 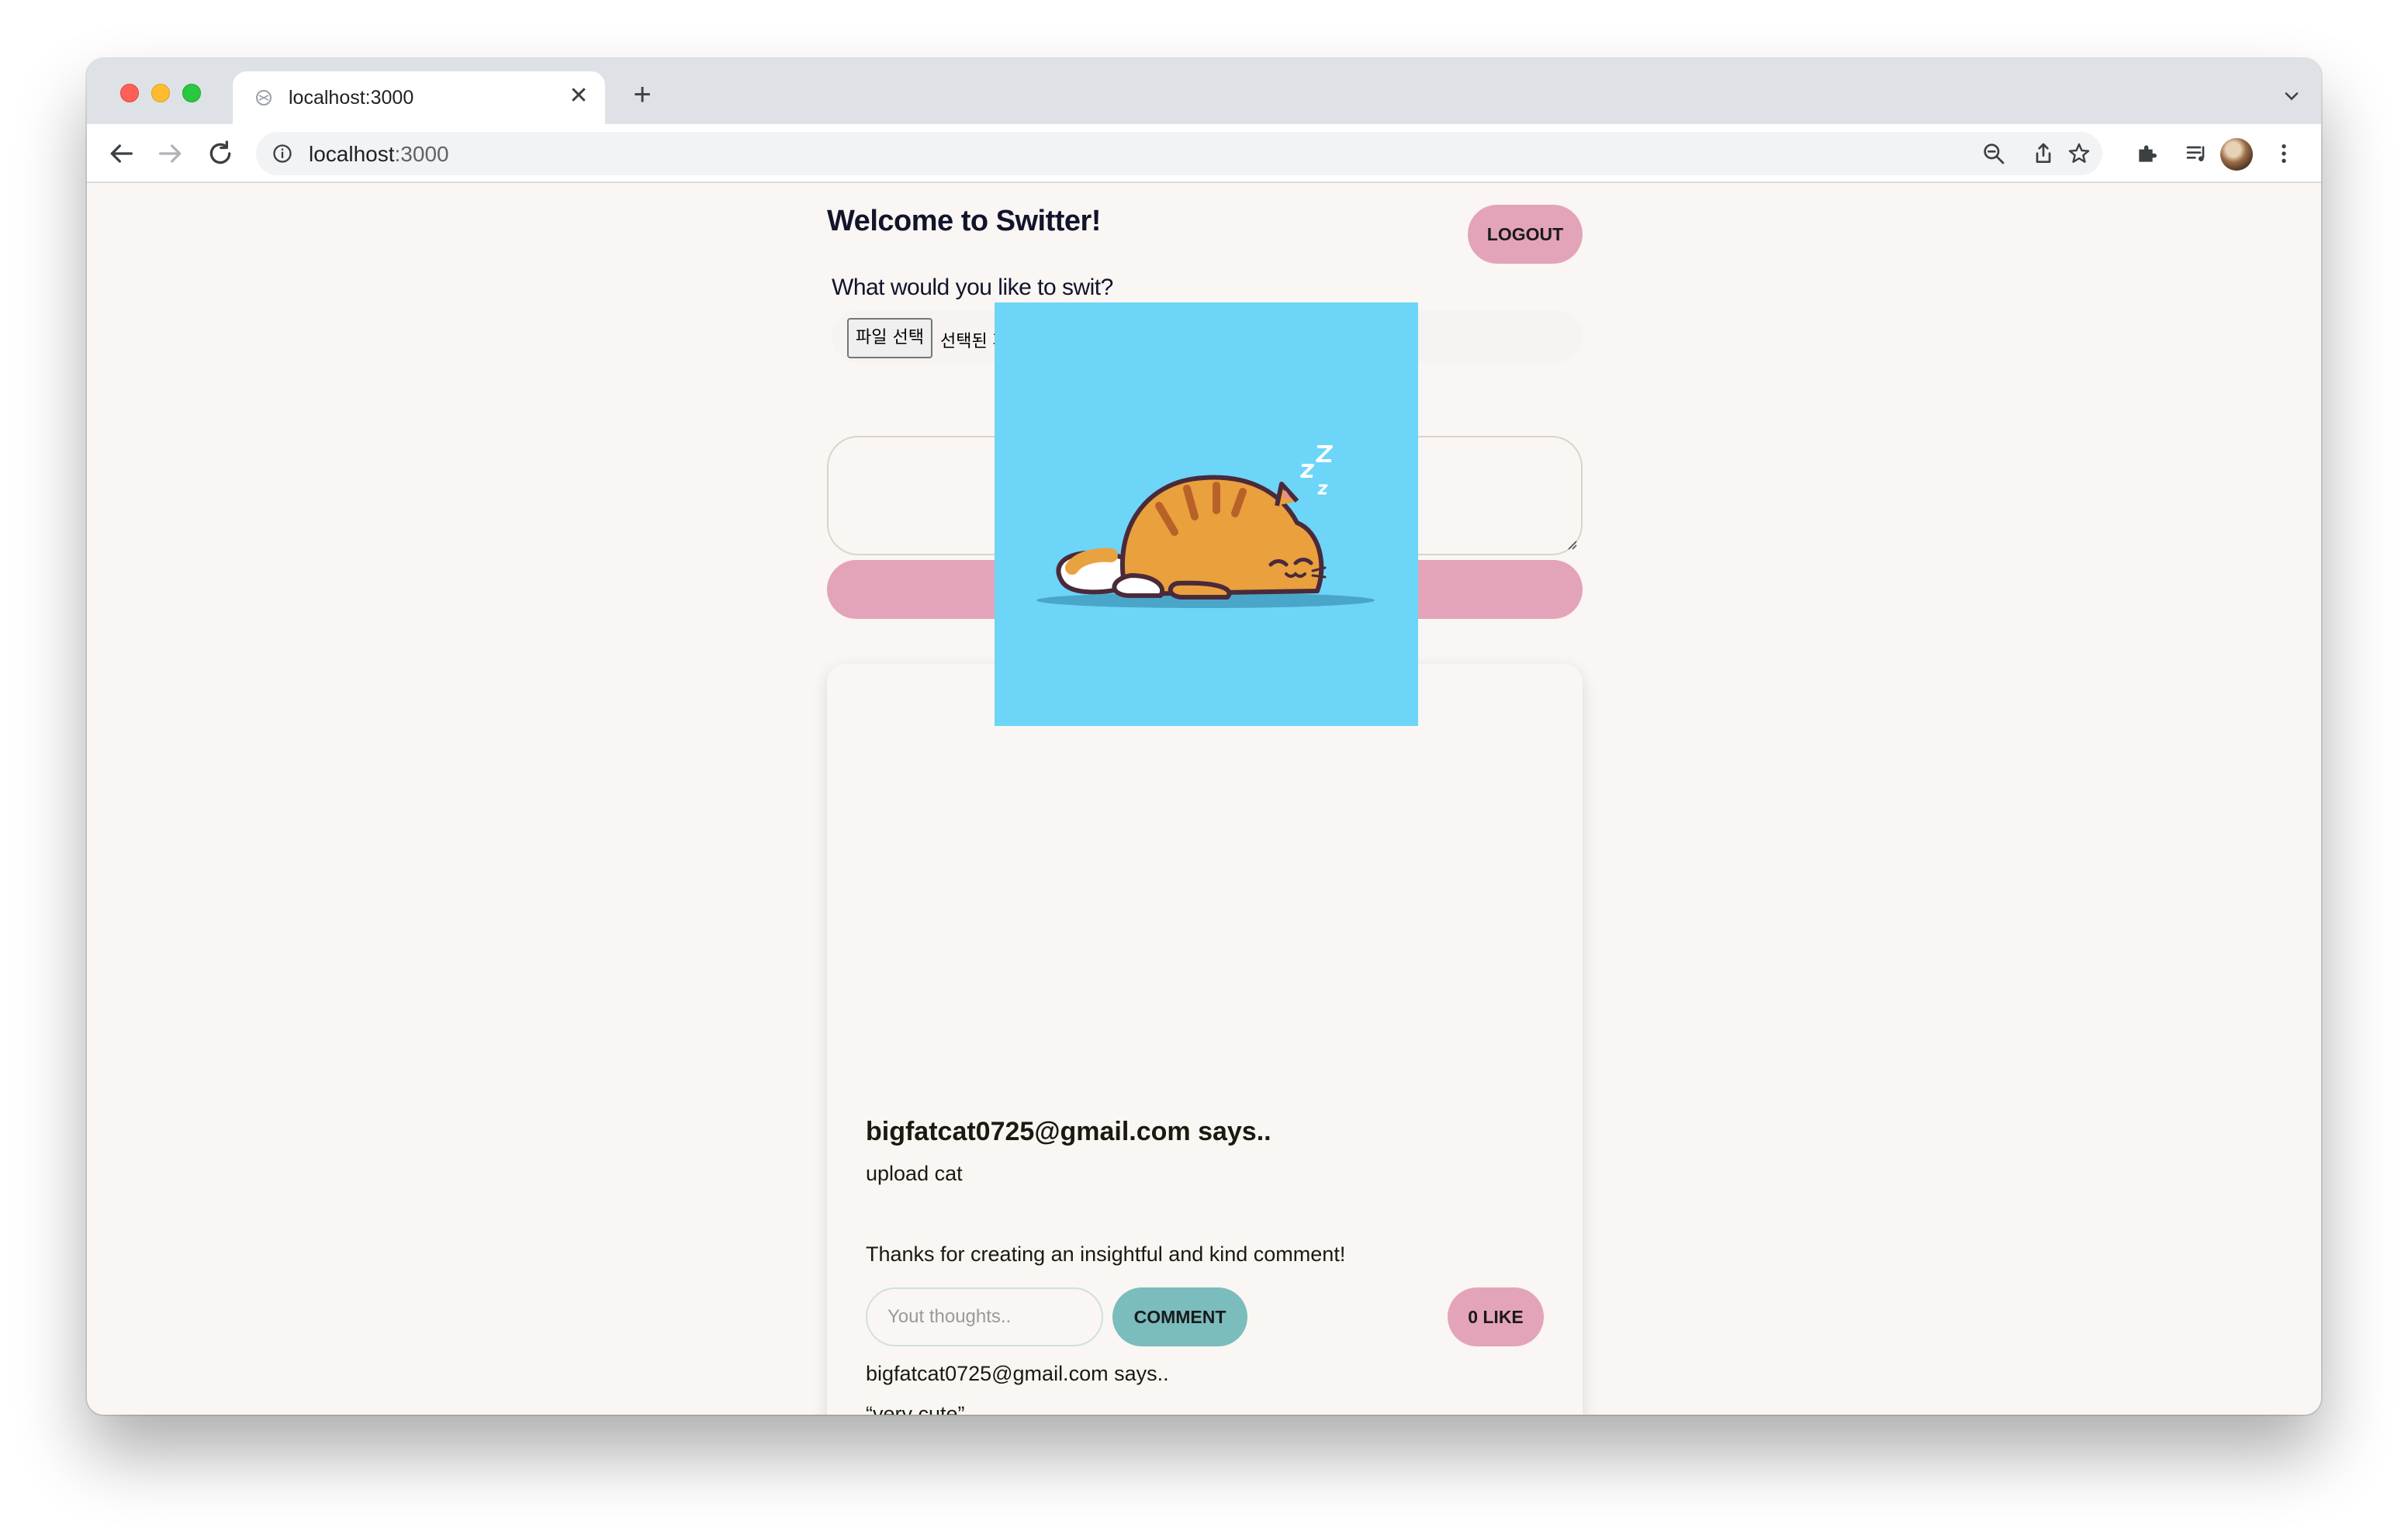 What do you see at coordinates (282, 153) in the screenshot?
I see `info-icon` at bounding box center [282, 153].